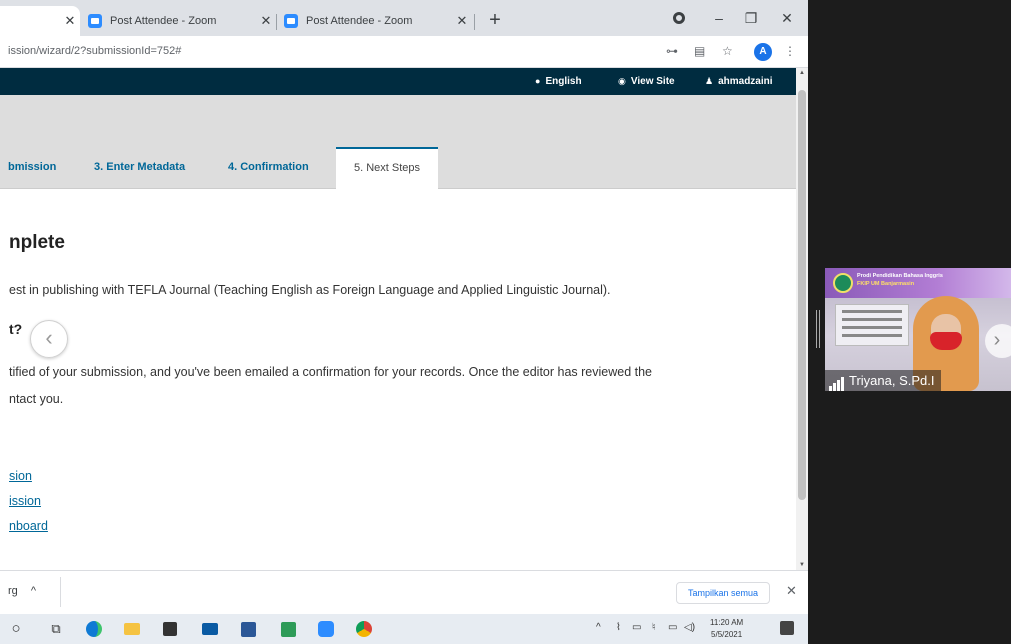  What do you see at coordinates (745, 81) in the screenshot?
I see `username: ahmadzaini` at bounding box center [745, 81].